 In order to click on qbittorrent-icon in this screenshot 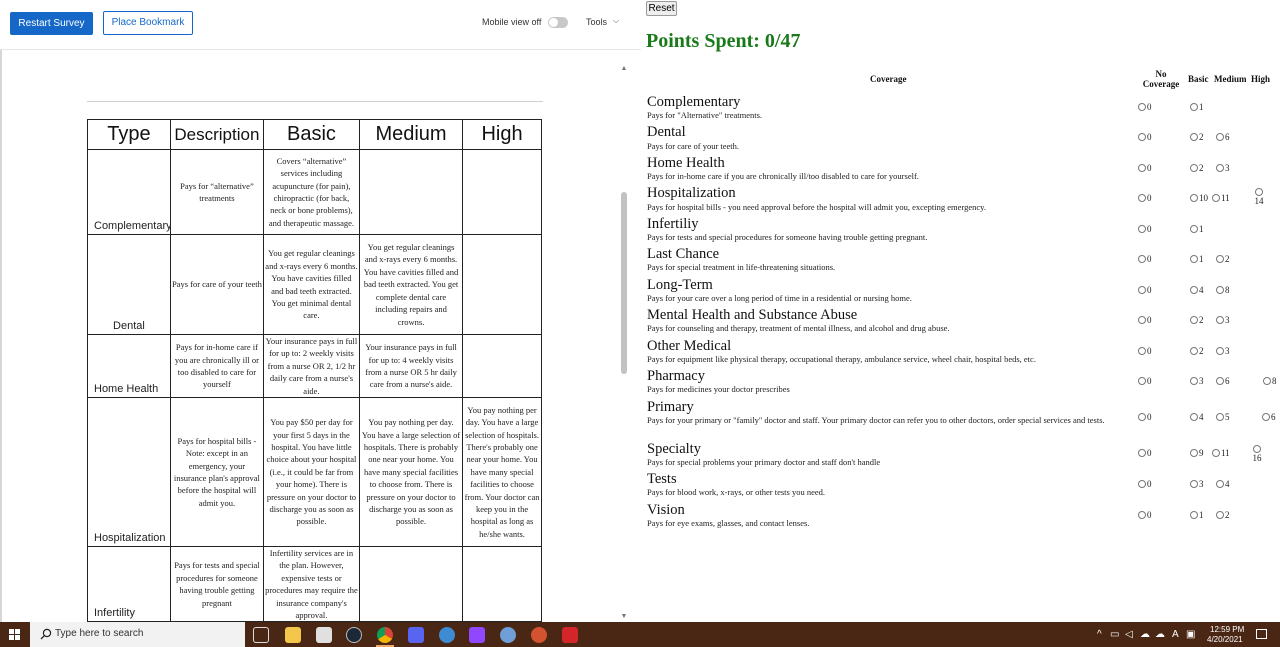, I will do `click(447, 635)`.